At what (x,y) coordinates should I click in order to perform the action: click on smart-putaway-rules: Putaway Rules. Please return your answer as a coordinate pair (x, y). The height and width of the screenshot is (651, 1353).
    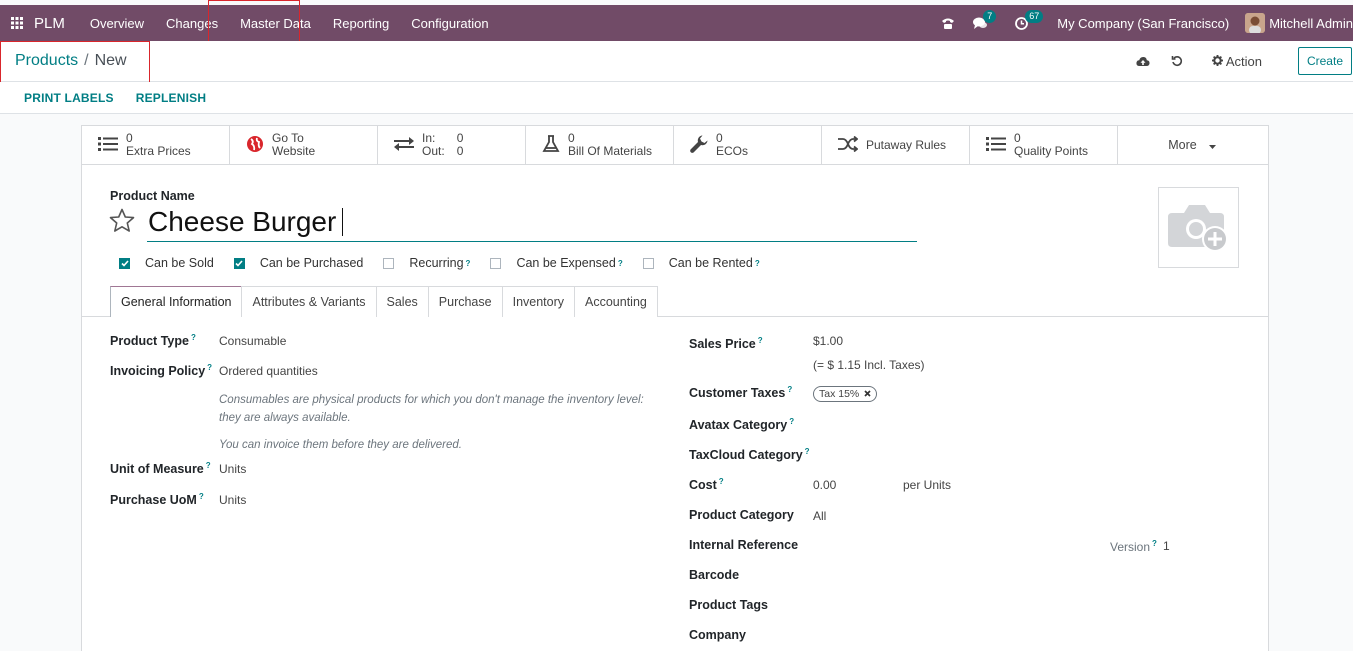
    Looking at the image, I should click on (896, 145).